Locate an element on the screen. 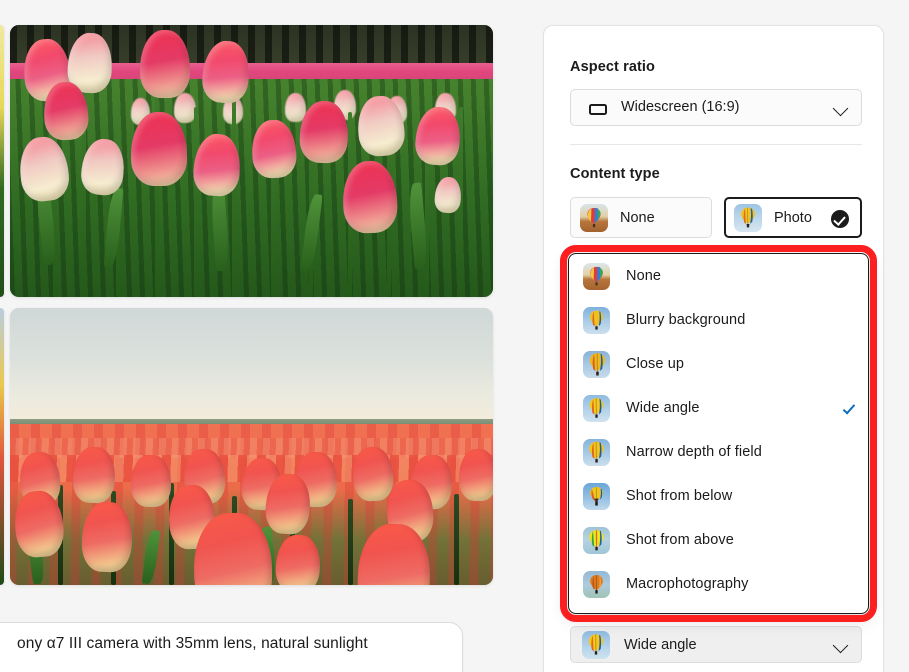 The image size is (909, 672). aspect-ratio-value: Widescreen (16:9) is located at coordinates (680, 107).